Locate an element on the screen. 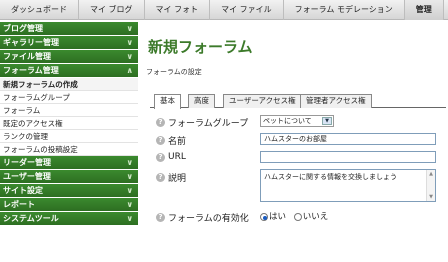  enabled-label: フォーラムの有効化 is located at coordinates (208, 219).